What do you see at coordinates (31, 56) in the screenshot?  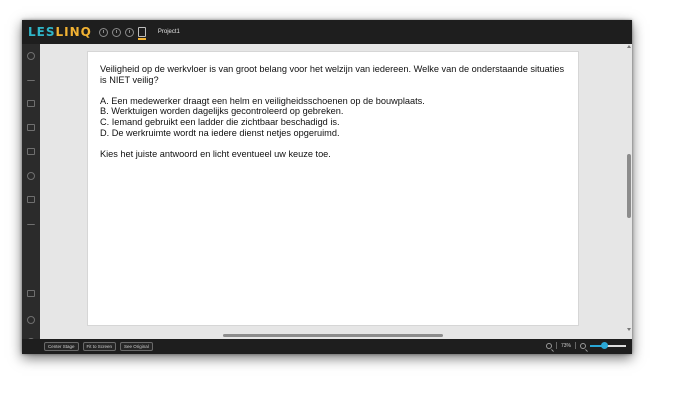 I see `share-icon` at bounding box center [31, 56].